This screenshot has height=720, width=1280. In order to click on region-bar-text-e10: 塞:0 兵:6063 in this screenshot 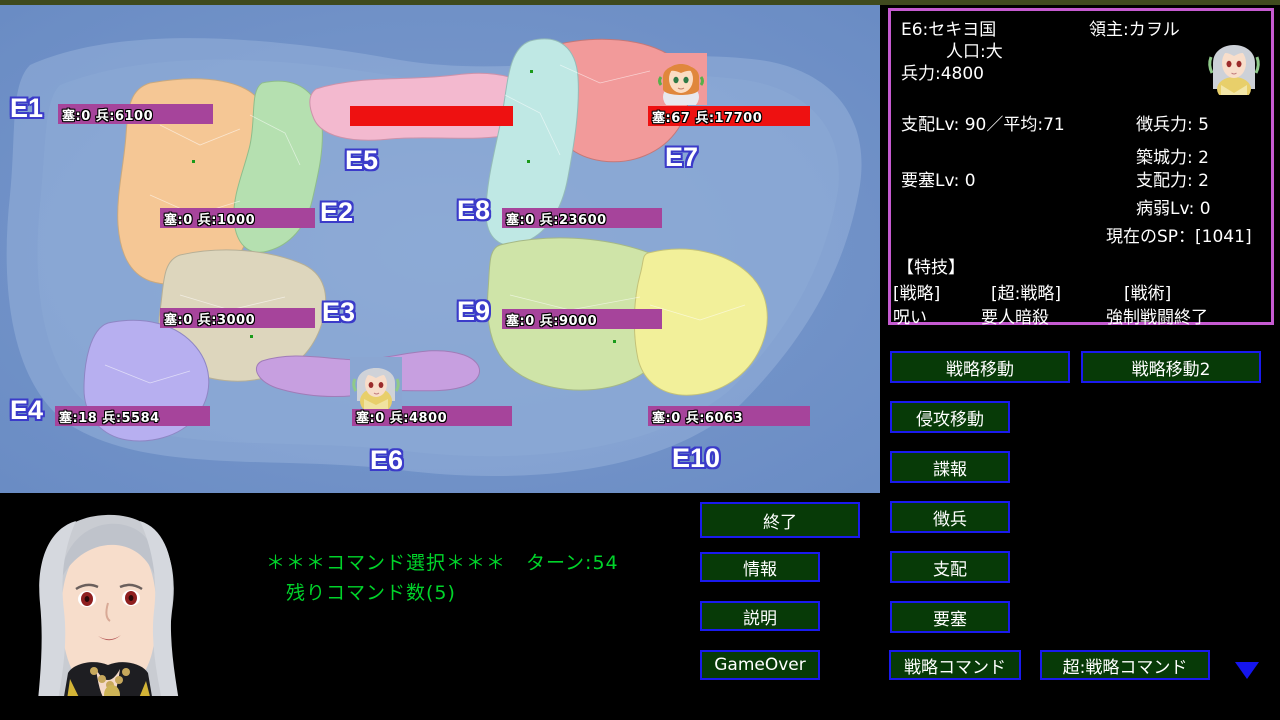, I will do `click(698, 418)`.